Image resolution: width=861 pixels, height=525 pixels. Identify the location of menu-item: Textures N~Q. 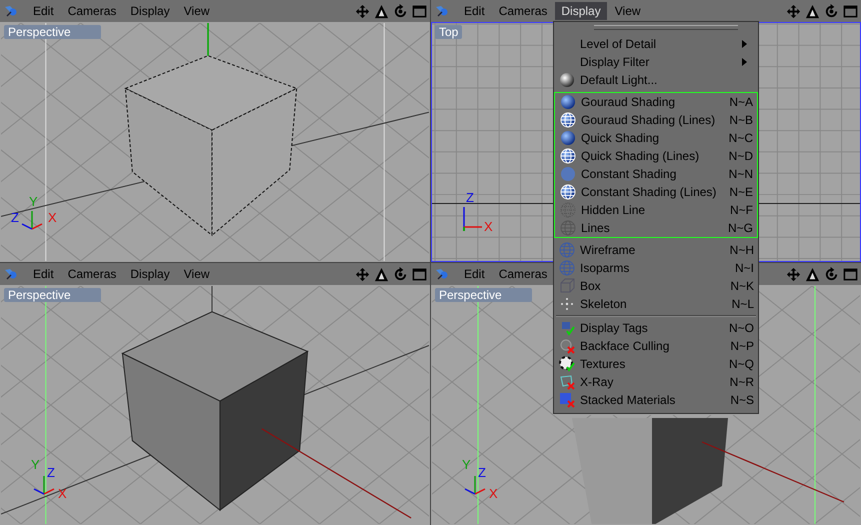
(656, 364).